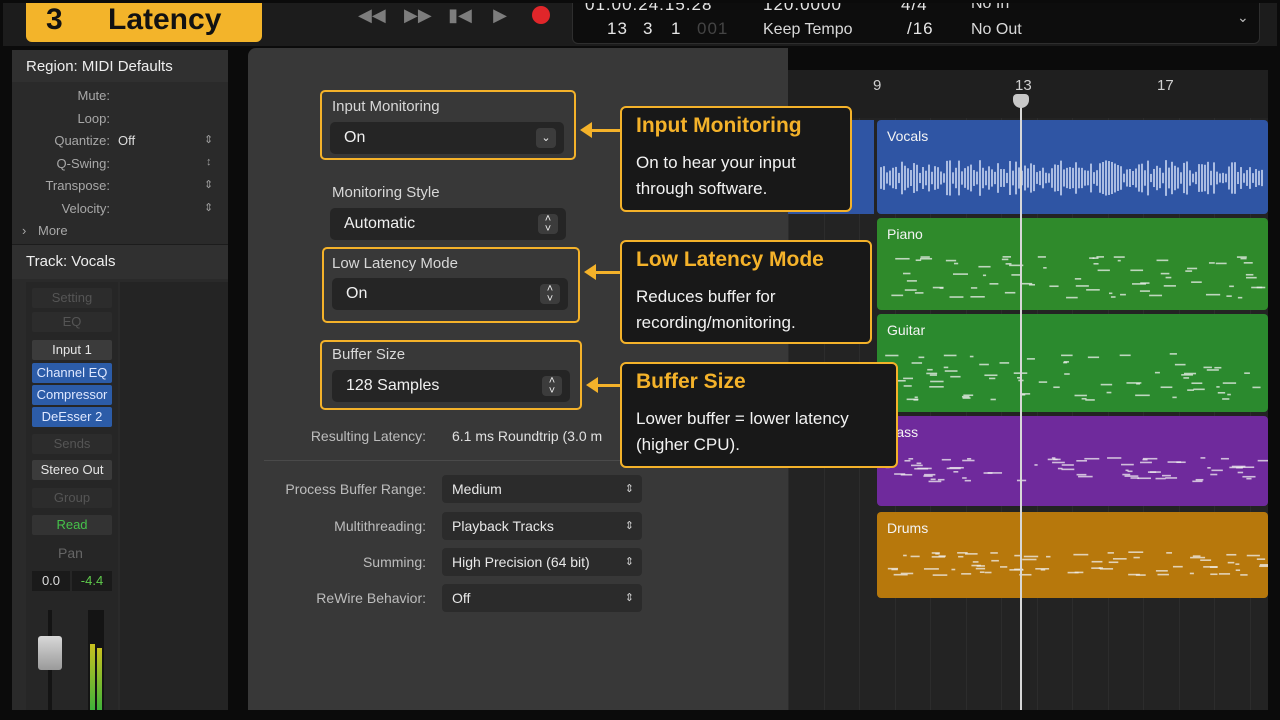  Describe the element at coordinates (541, 15) in the screenshot. I see `record-icon` at that location.